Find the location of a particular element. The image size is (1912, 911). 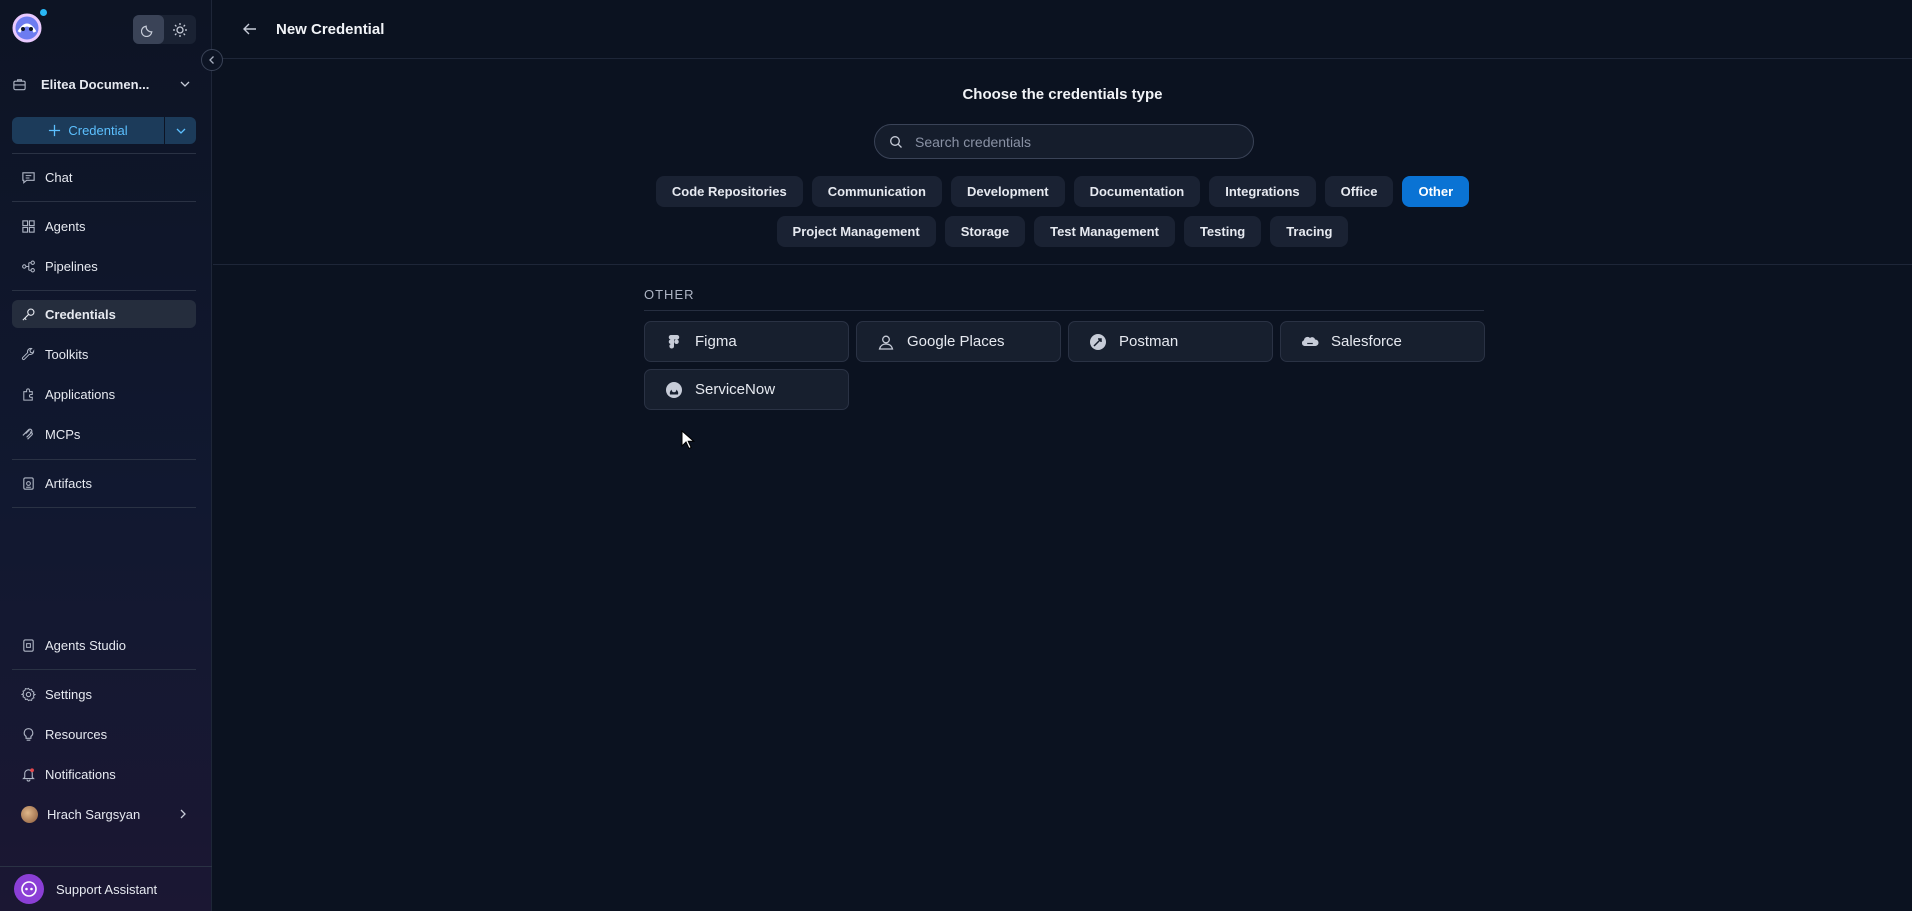

category-chip-testing: Testing is located at coordinates (1222, 231).